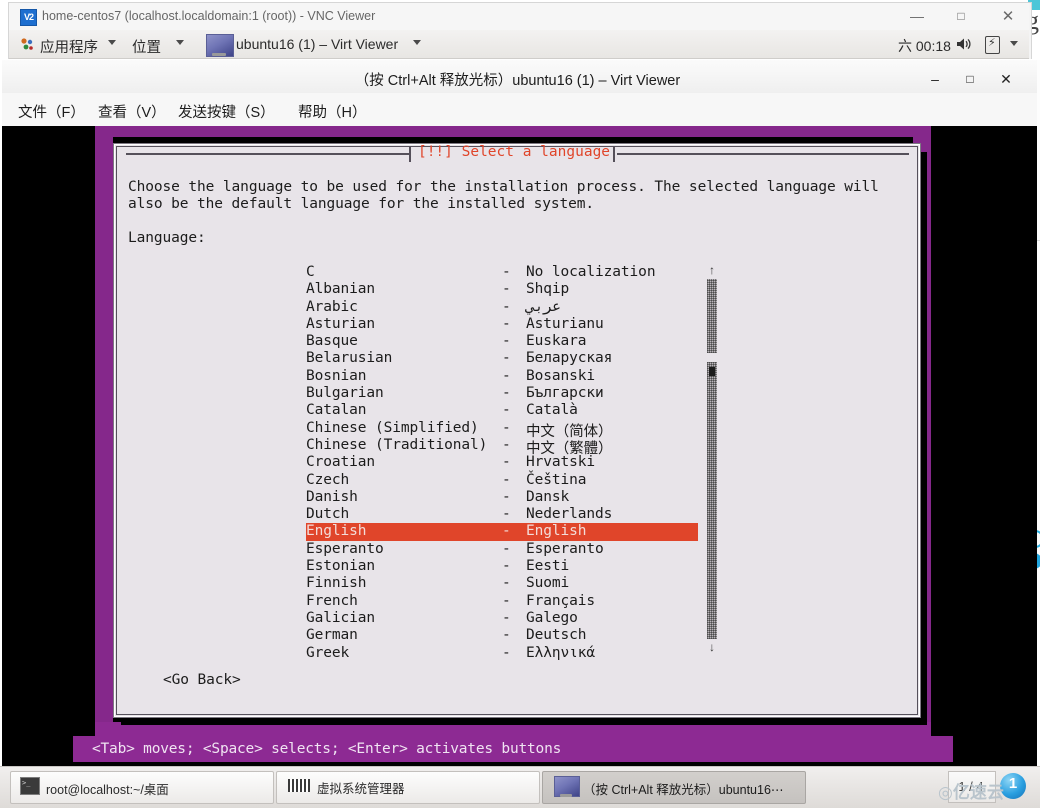 The width and height of the screenshot is (1040, 808). What do you see at coordinates (328, 479) in the screenshot?
I see `language-name: Czech` at bounding box center [328, 479].